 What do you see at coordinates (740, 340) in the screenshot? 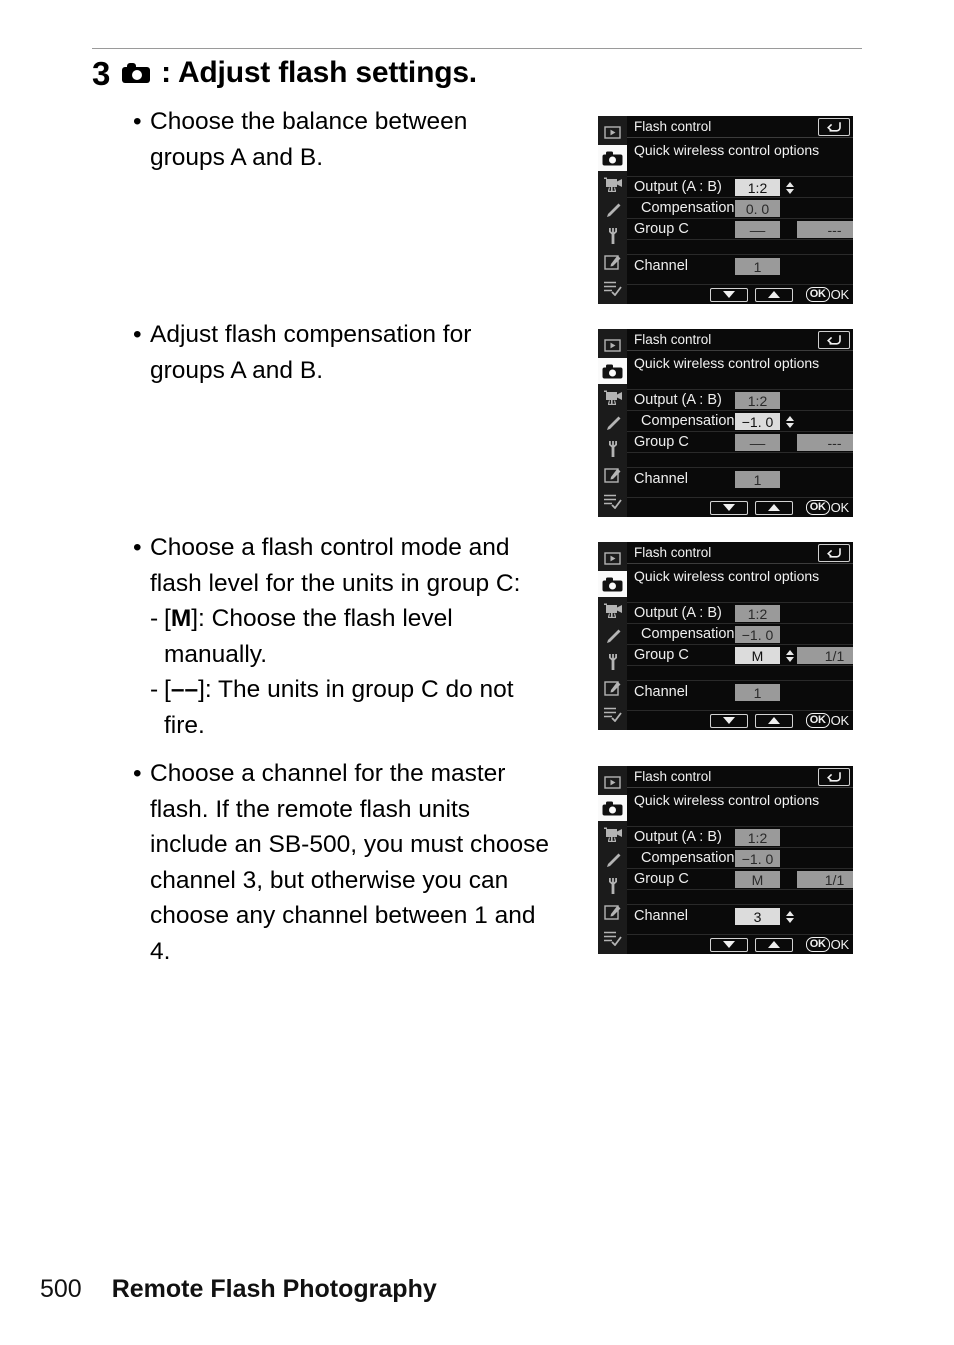
I see `screen-header: Flash control` at bounding box center [740, 340].